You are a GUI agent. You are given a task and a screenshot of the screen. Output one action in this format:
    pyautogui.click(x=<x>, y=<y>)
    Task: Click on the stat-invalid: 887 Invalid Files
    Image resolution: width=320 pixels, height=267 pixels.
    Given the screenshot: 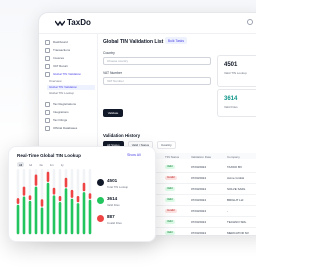 What is the action you would take?
    pyautogui.click(x=123, y=220)
    